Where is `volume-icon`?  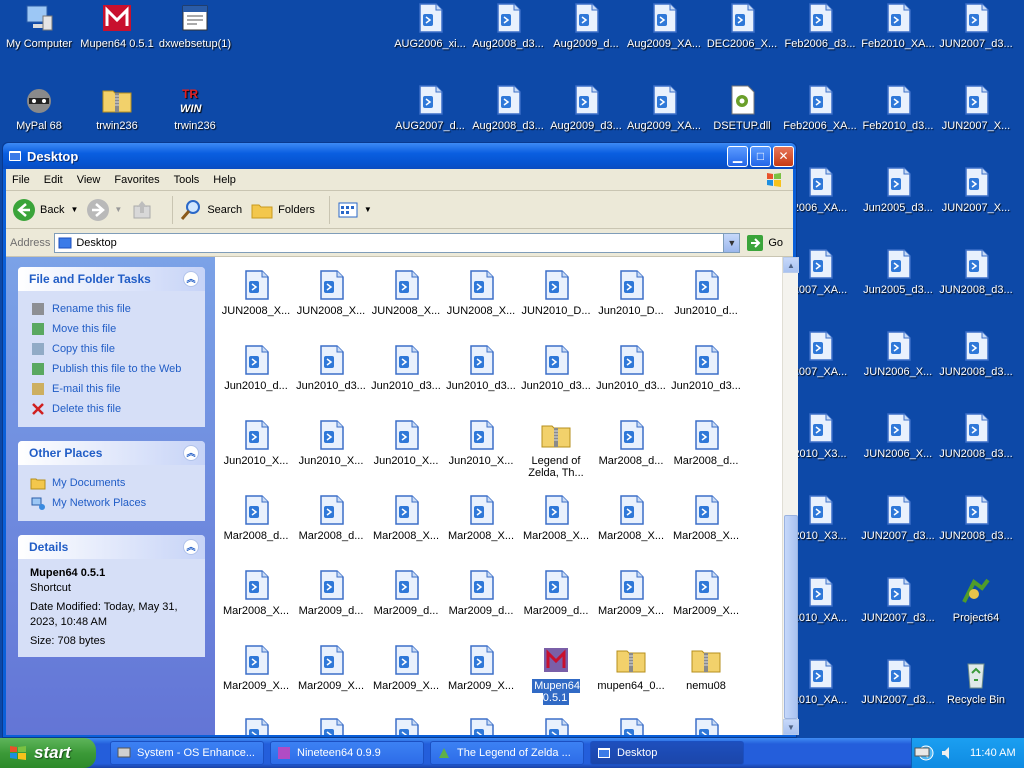
volume-icon is located at coordinates (948, 753).